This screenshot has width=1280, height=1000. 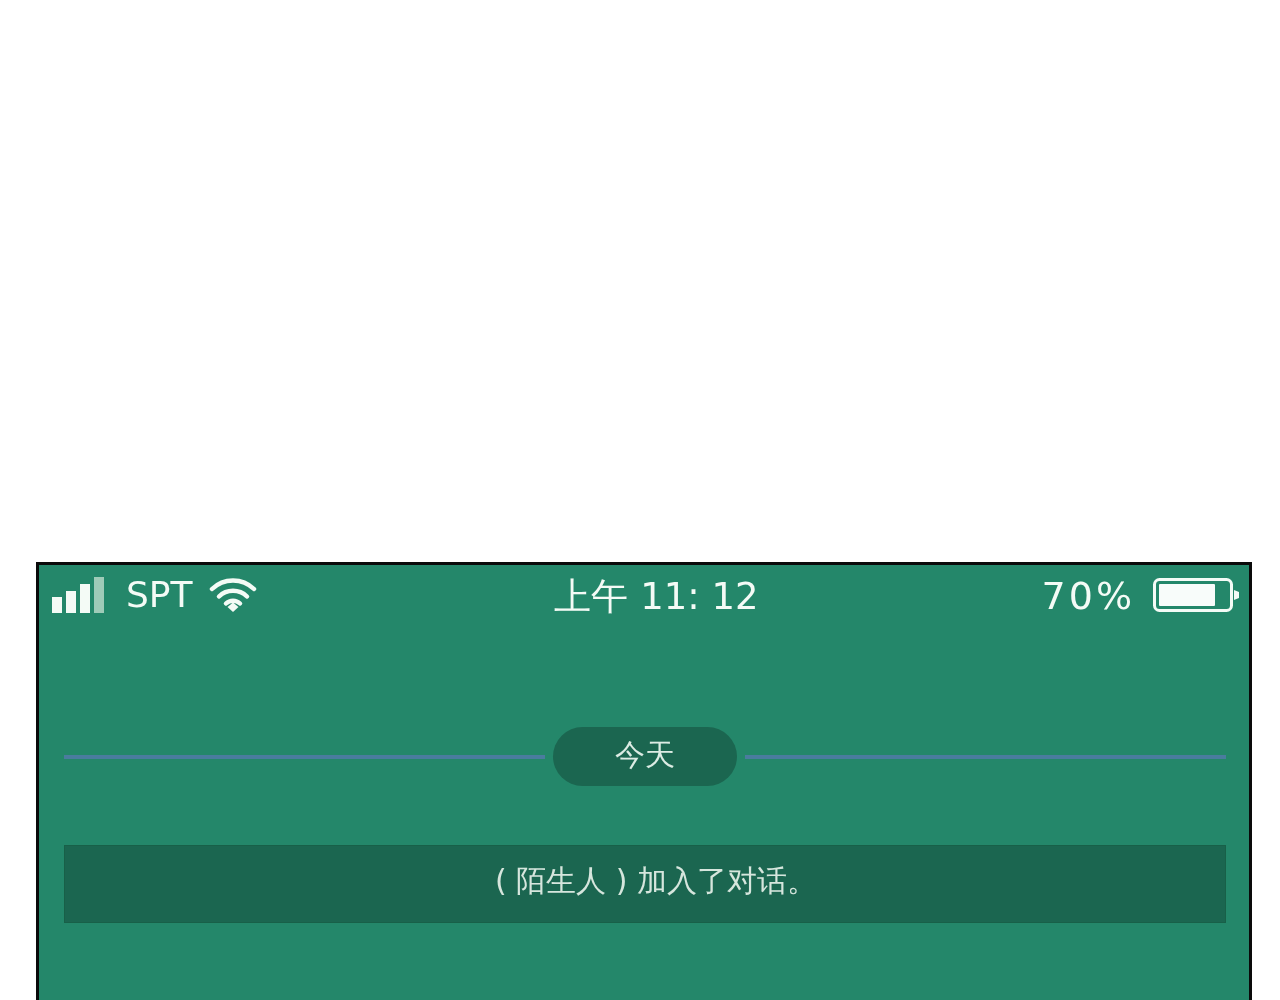 I want to click on date-label: 今天, so click(x=645, y=756).